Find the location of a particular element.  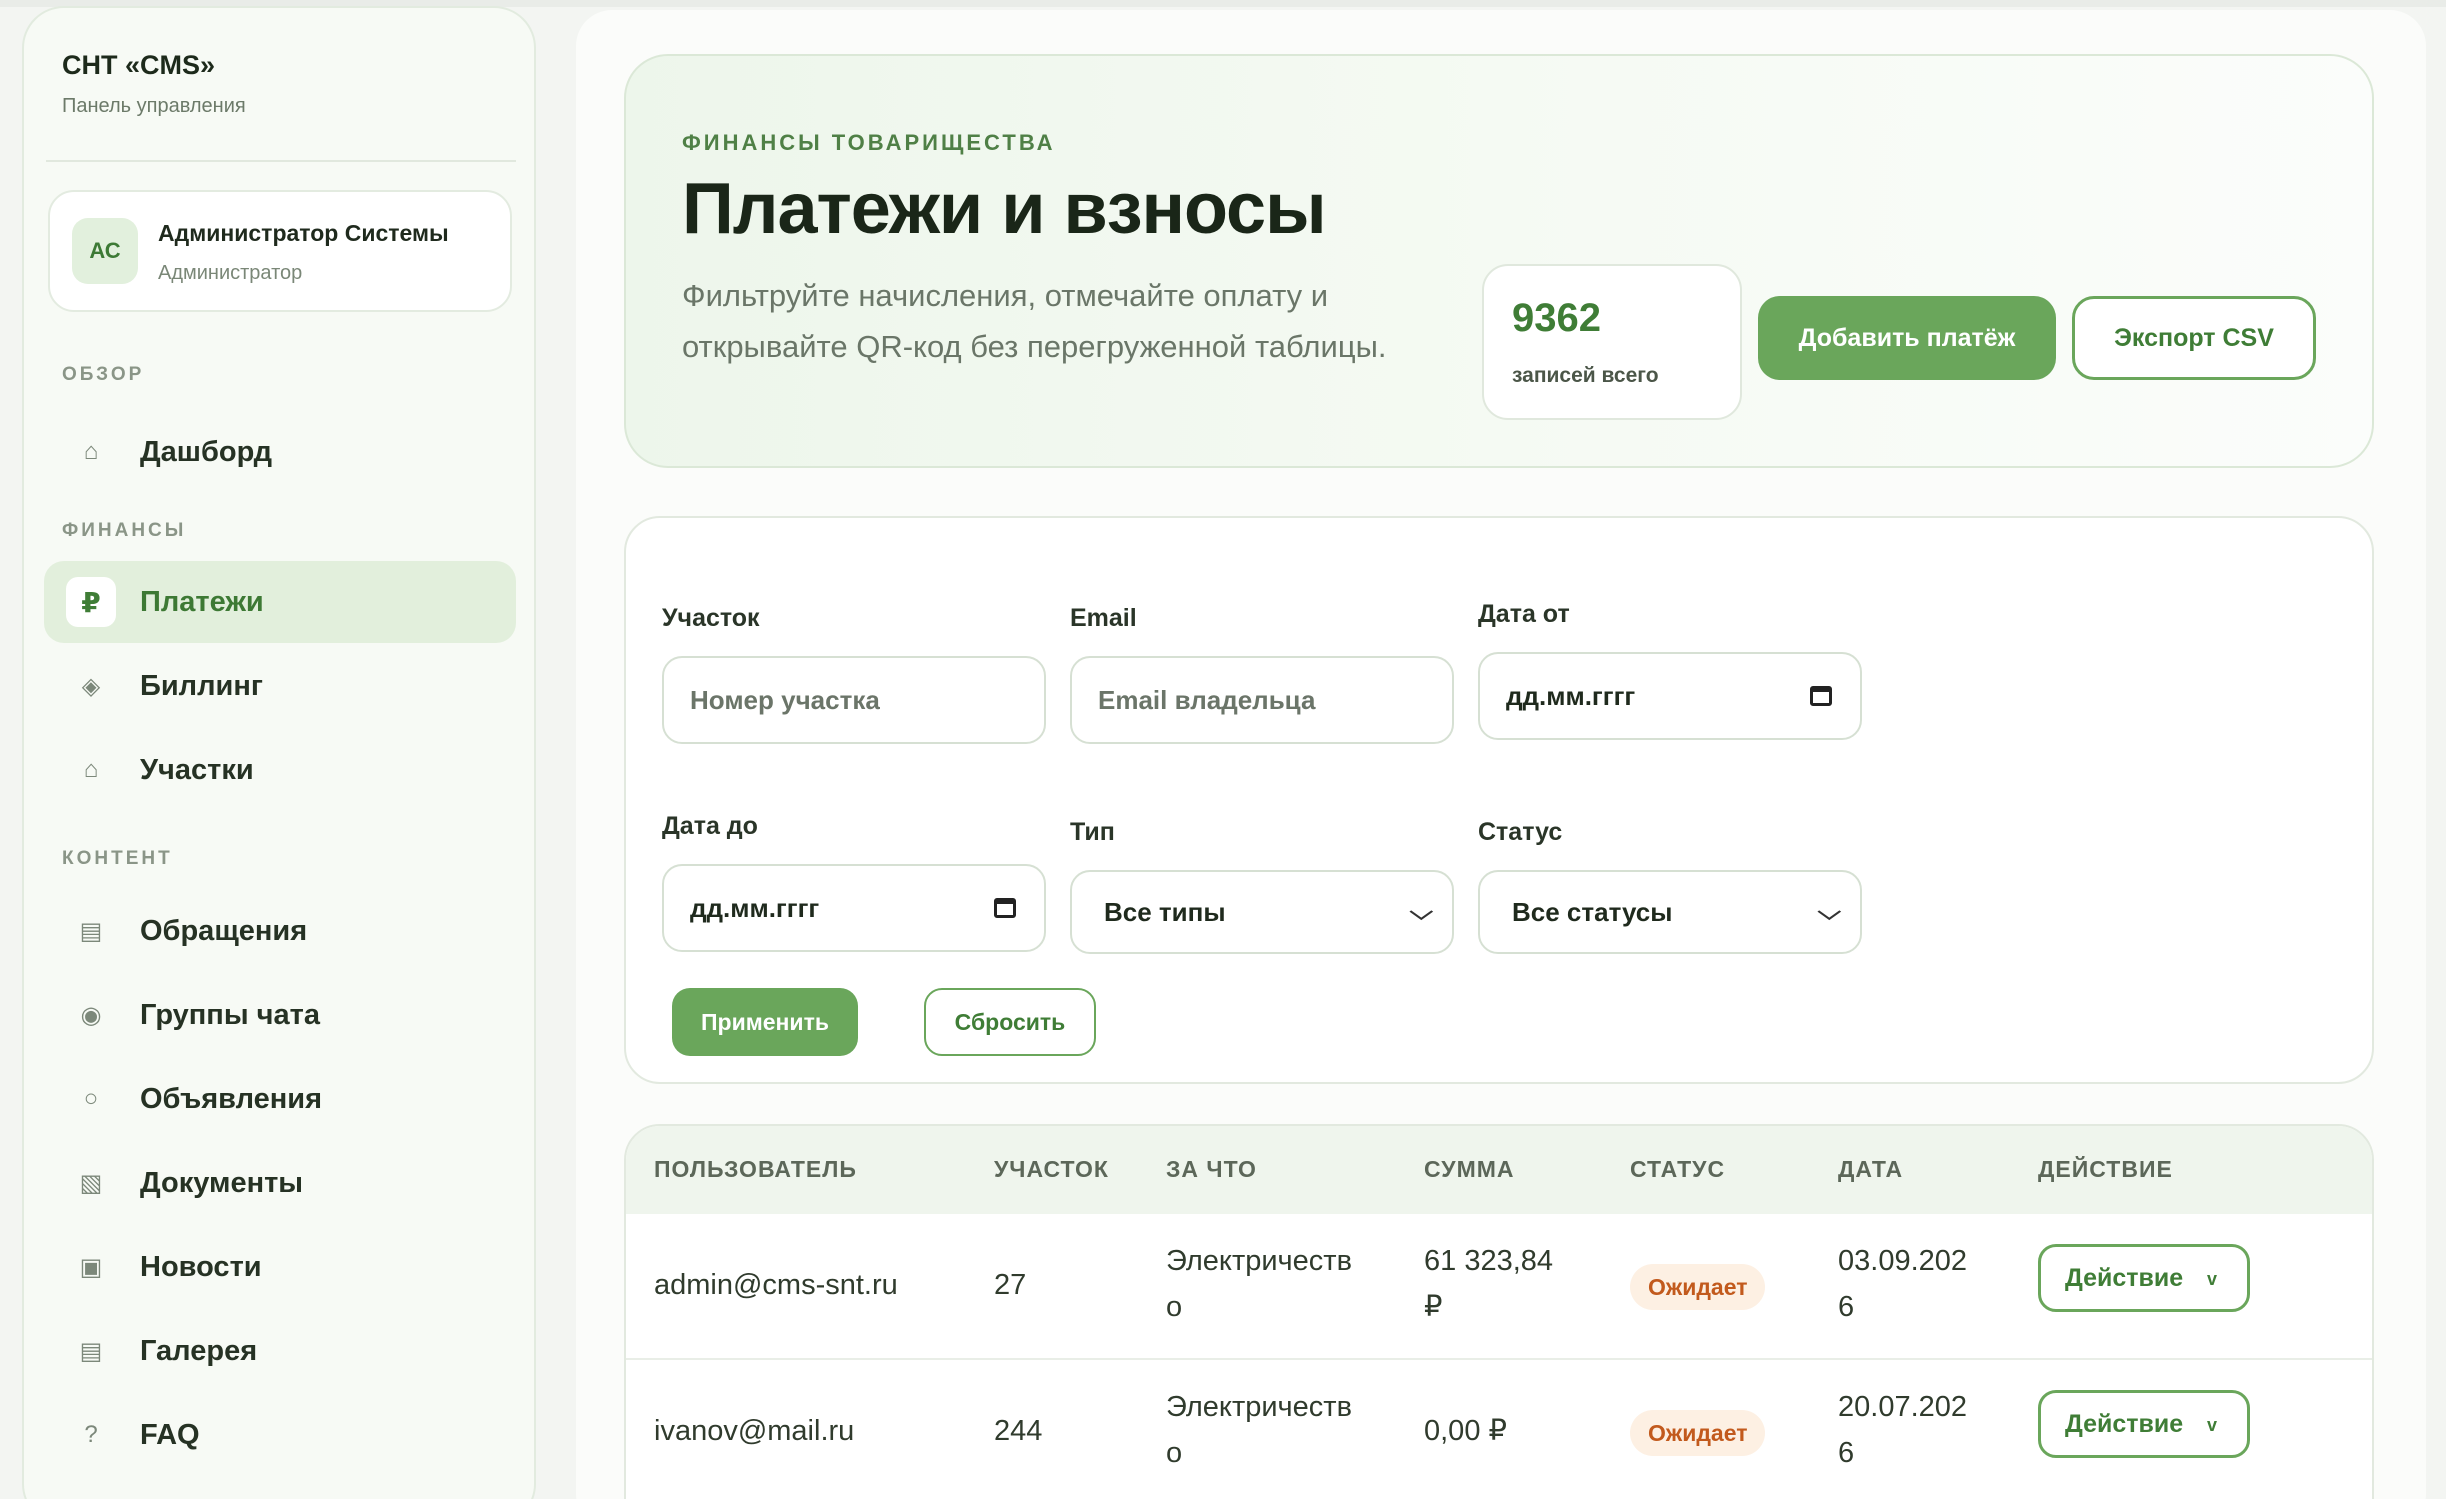

gallery-icon: ▤ is located at coordinates (91, 1351).